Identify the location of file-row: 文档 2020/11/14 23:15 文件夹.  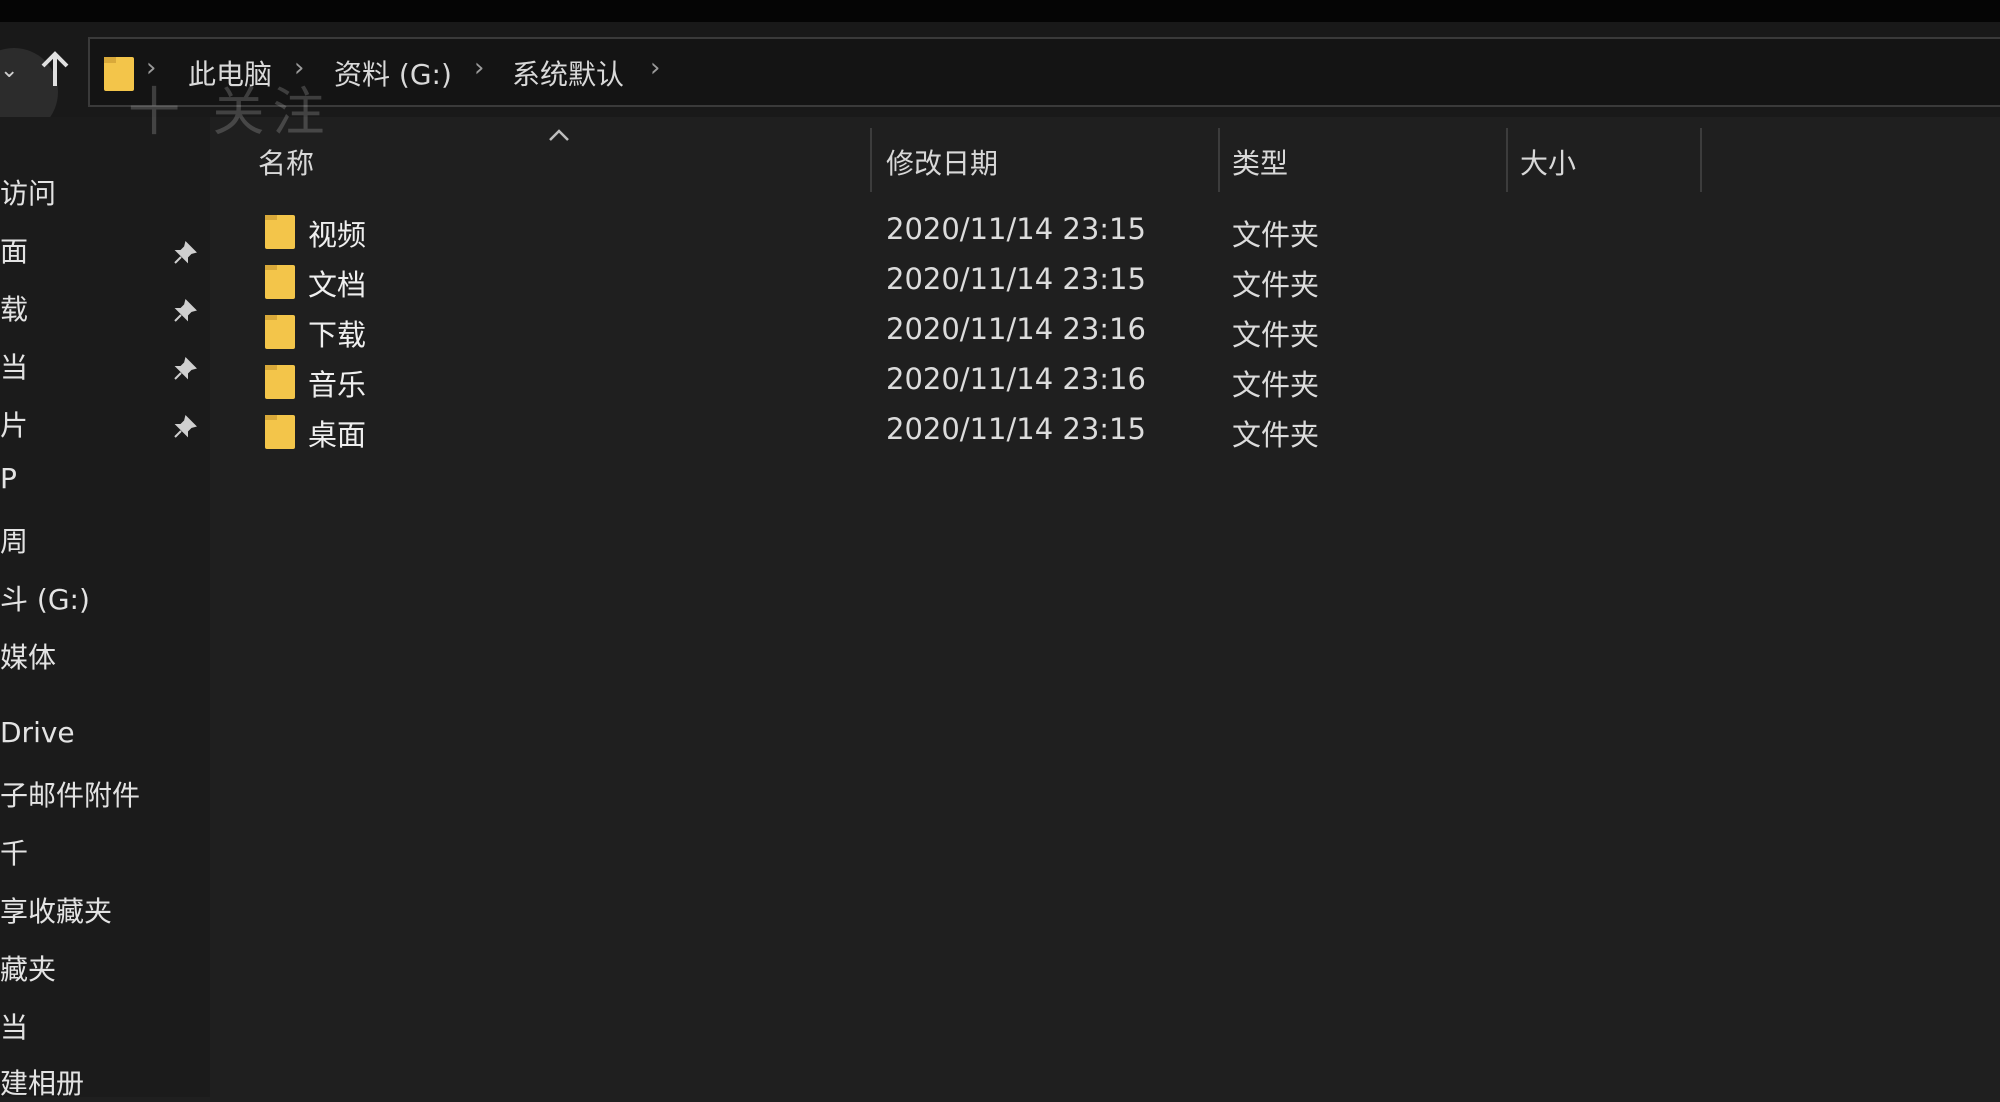
(810, 281).